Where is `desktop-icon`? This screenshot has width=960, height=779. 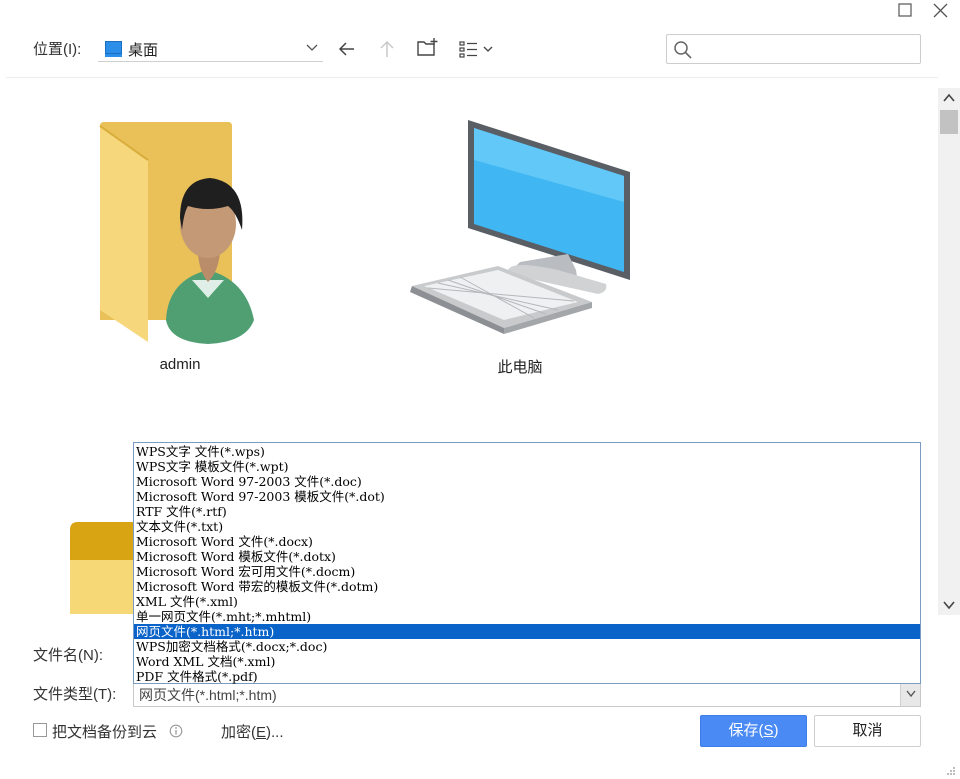
desktop-icon is located at coordinates (113, 49).